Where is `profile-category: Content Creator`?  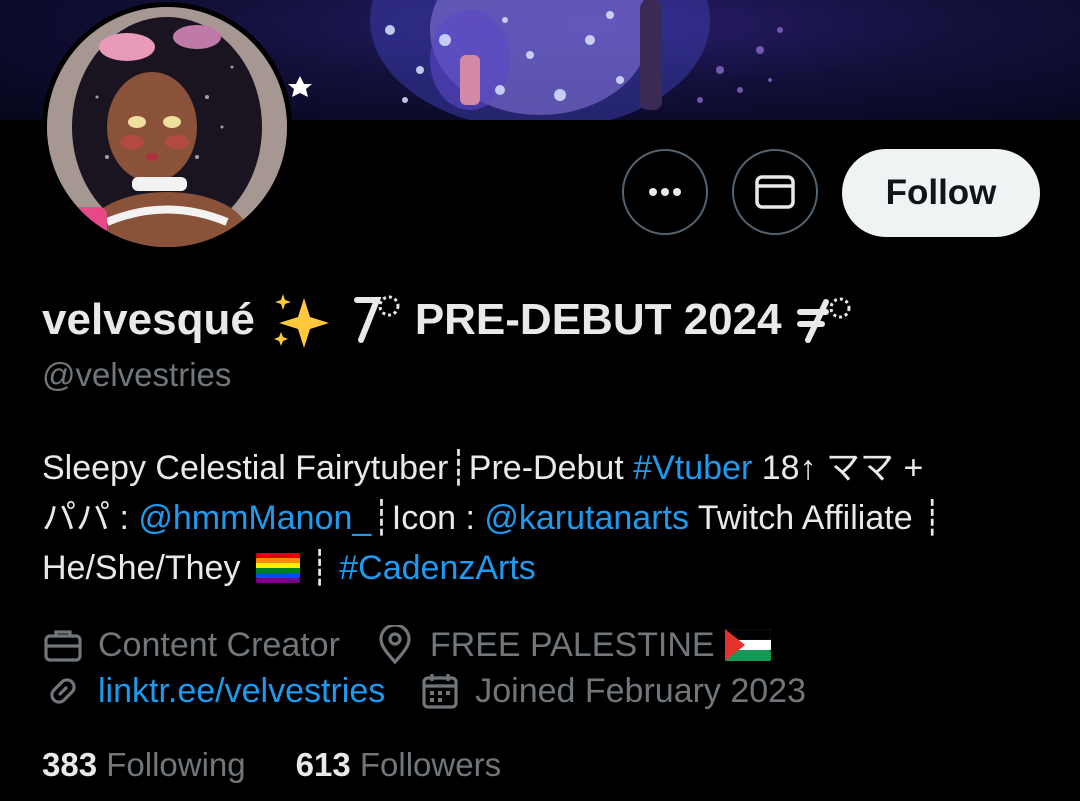 profile-category: Content Creator is located at coordinates (219, 644).